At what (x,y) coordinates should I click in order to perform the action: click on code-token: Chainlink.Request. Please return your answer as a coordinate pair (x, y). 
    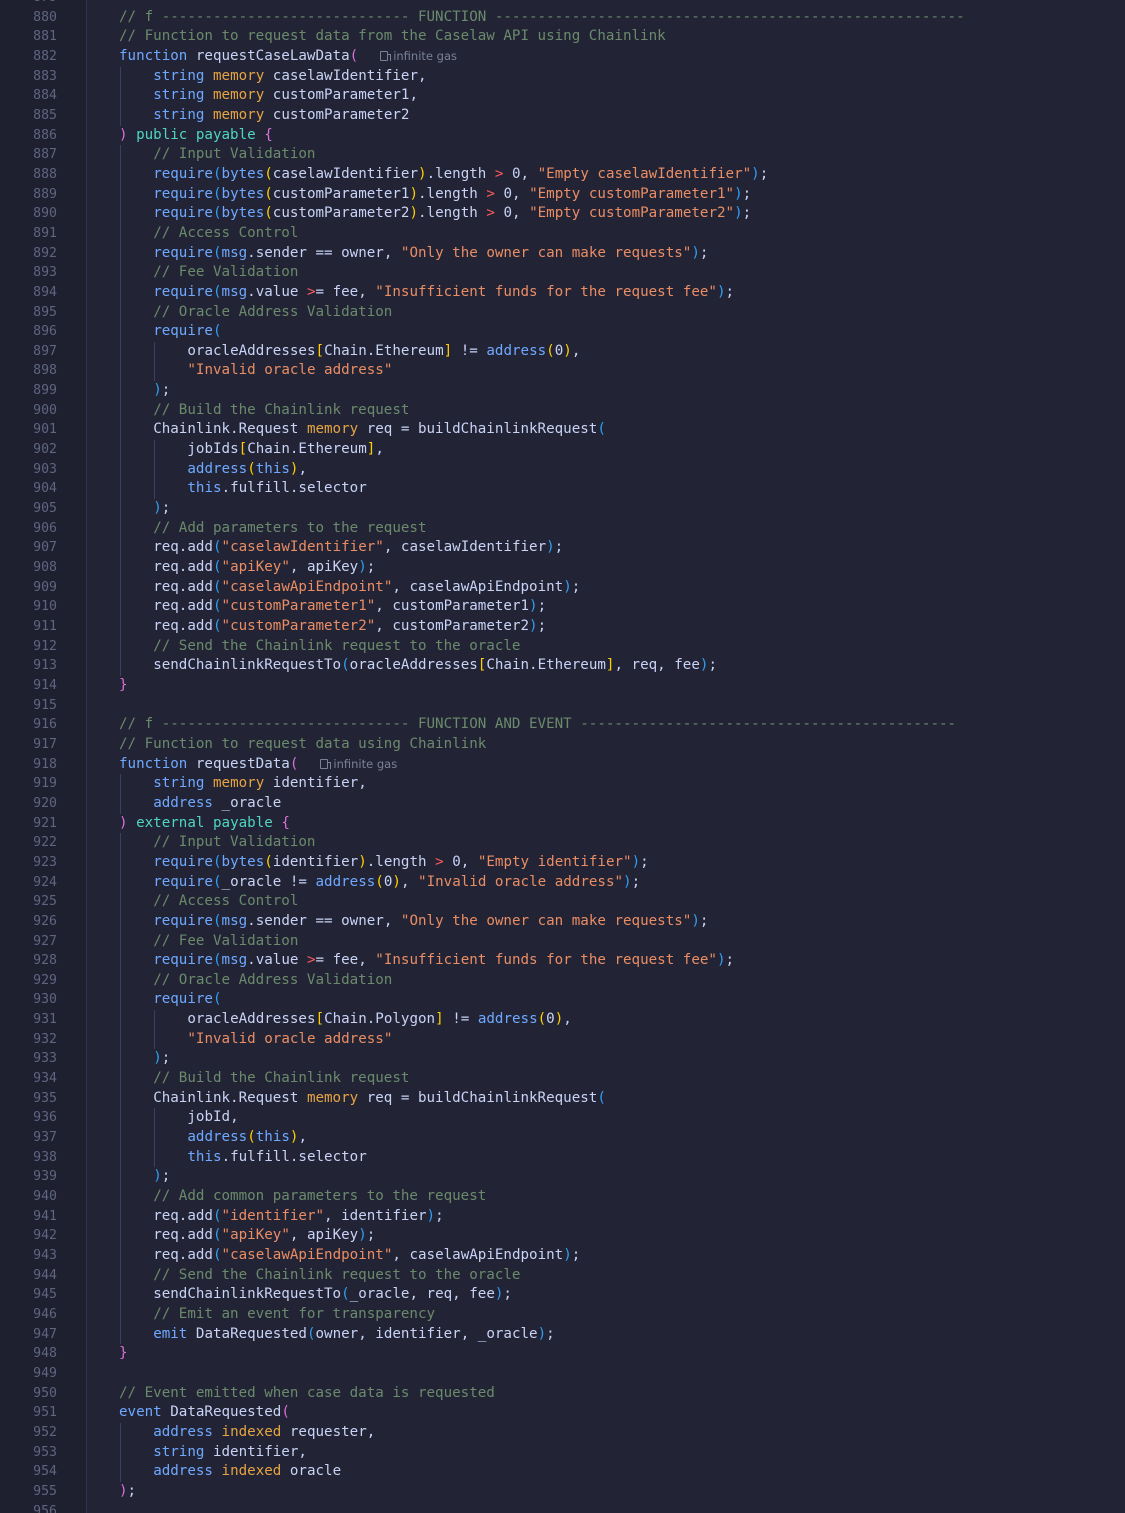
    Looking at the image, I should click on (230, 429).